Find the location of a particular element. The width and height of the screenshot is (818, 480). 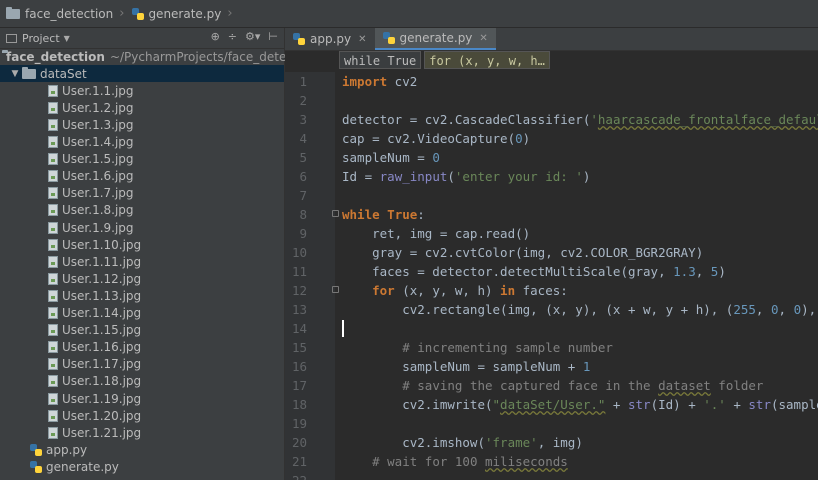

tree-file-name: User.1.20.jpg is located at coordinates (102, 415).